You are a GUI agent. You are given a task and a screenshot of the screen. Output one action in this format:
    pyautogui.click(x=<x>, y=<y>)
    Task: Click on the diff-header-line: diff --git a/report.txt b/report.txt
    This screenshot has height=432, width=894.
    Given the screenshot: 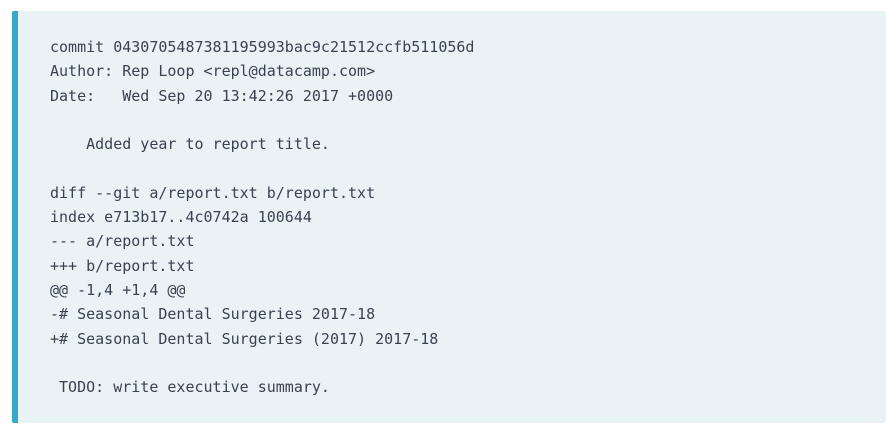 What is the action you would take?
    pyautogui.click(x=213, y=192)
    